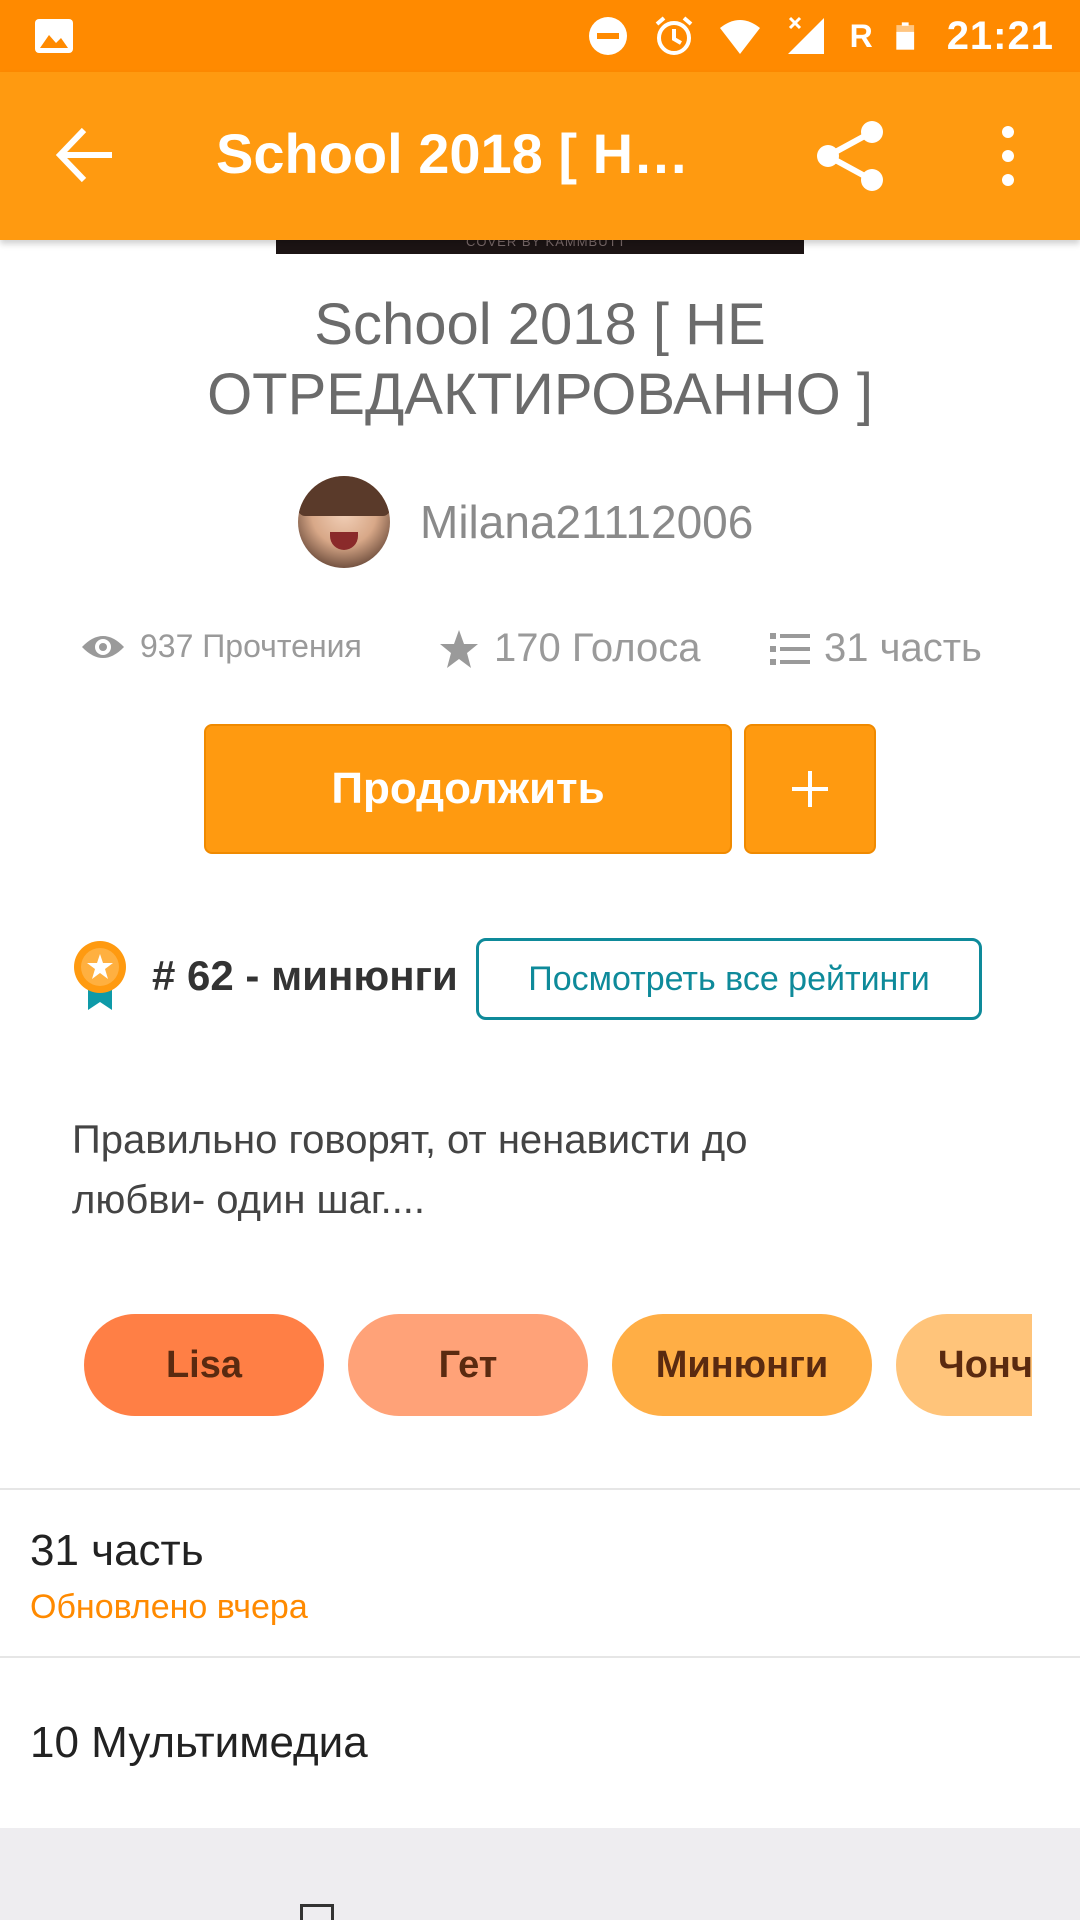 The height and width of the screenshot is (1920, 1080). I want to click on author-row: Milana21112006, so click(525, 522).